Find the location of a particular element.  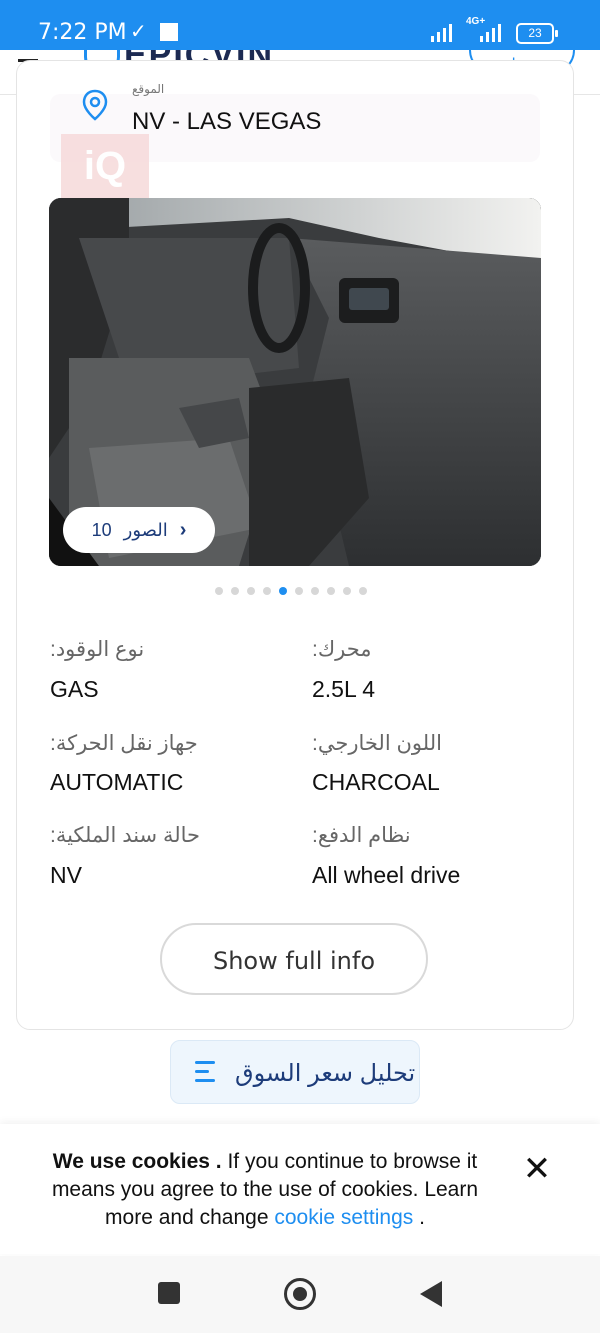

download-done-icon: ✓ is located at coordinates (138, 32).